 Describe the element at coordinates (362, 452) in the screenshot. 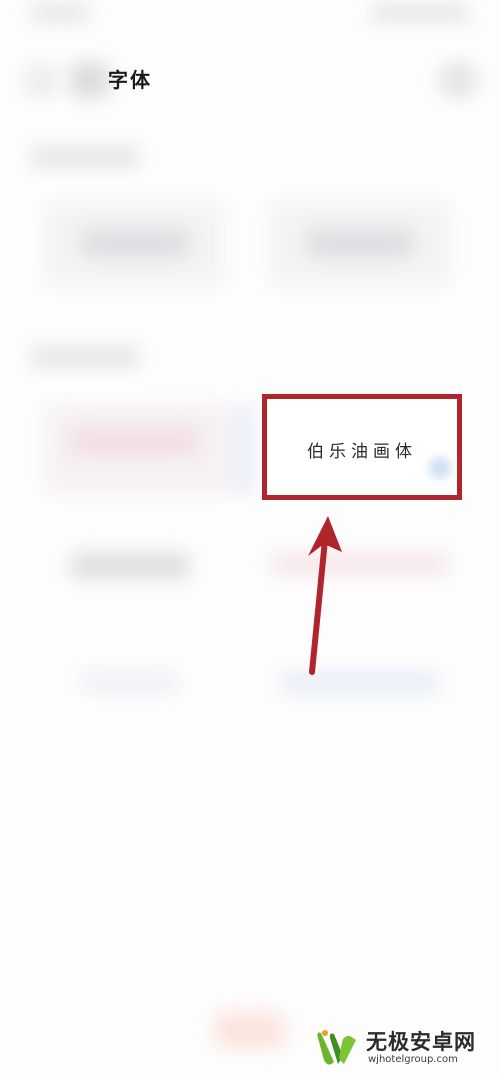

I see `font-option-name: 伯乐油画体` at that location.